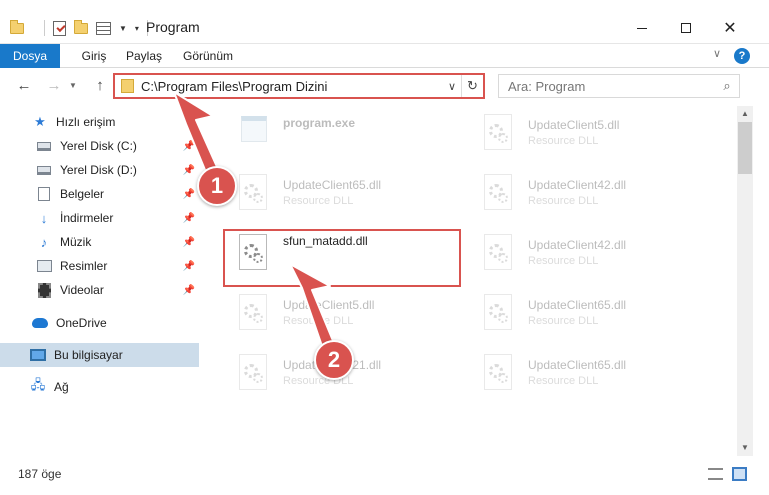 The height and width of the screenshot is (495, 769). I want to click on up-arrow-icon: ↑, so click(100, 86).